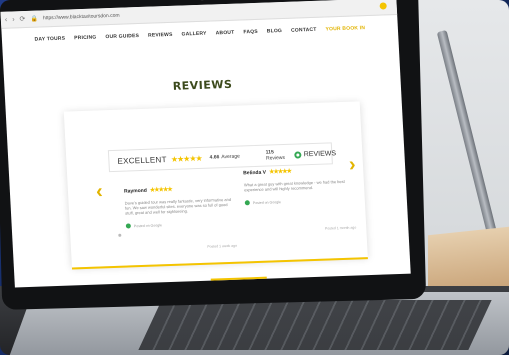  I want to click on cardboard-box, so click(468, 260).